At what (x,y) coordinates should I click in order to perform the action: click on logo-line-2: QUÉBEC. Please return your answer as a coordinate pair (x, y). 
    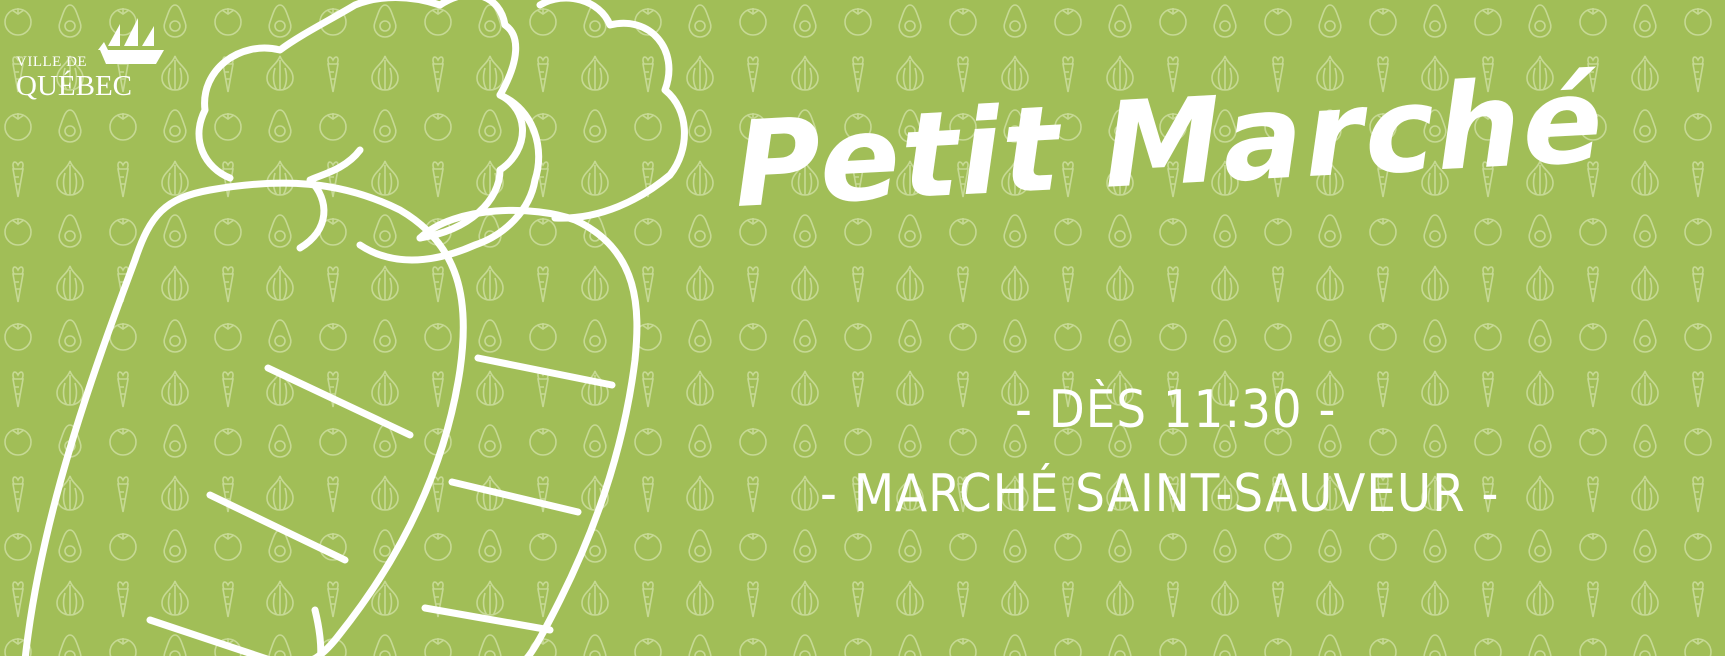
    Looking at the image, I should click on (74, 86).